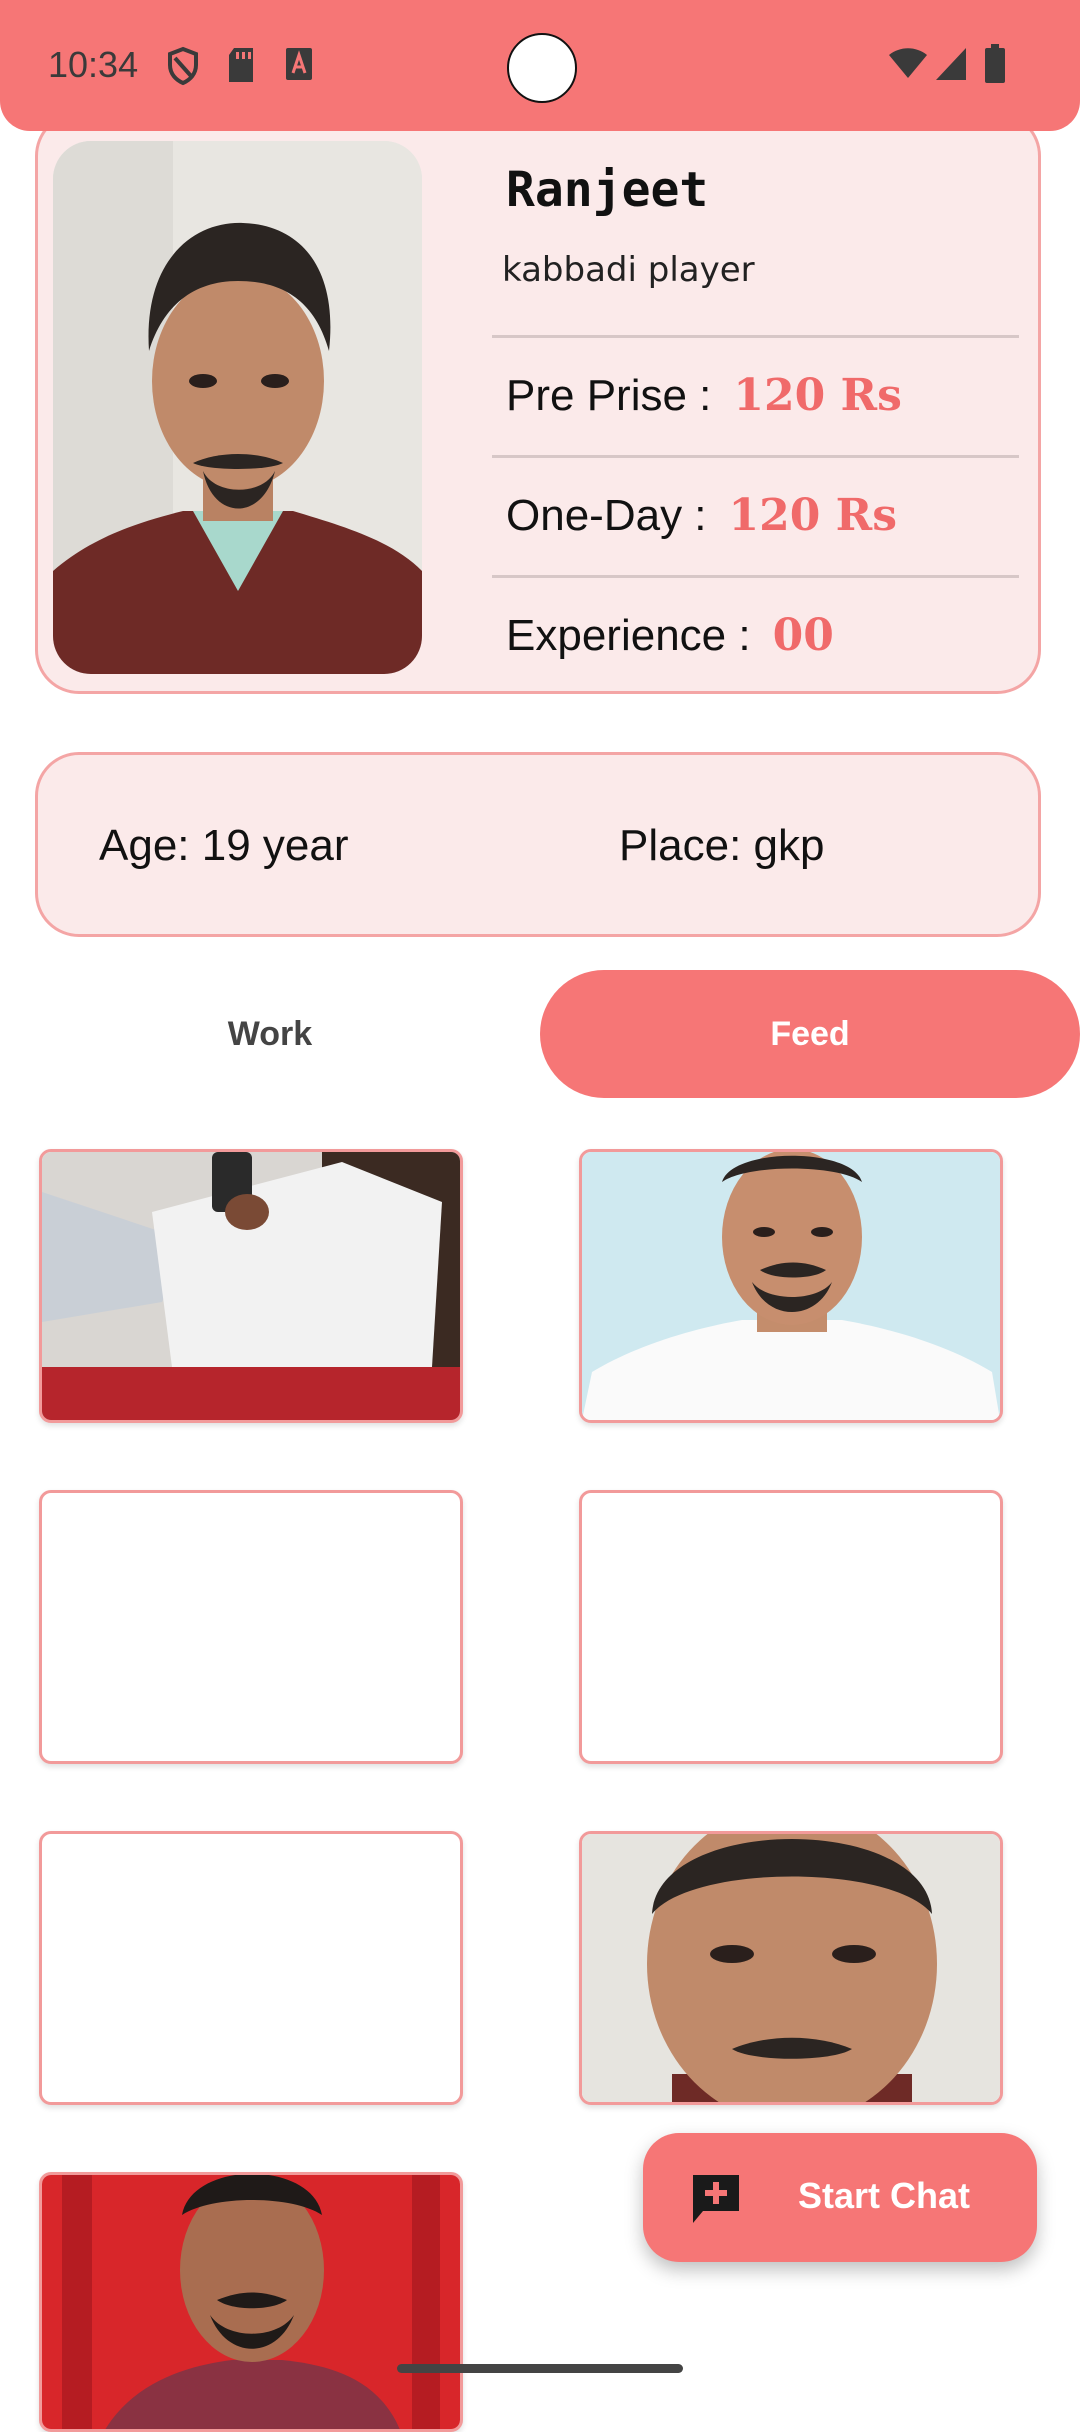  I want to click on home-indicator, so click(540, 2368).